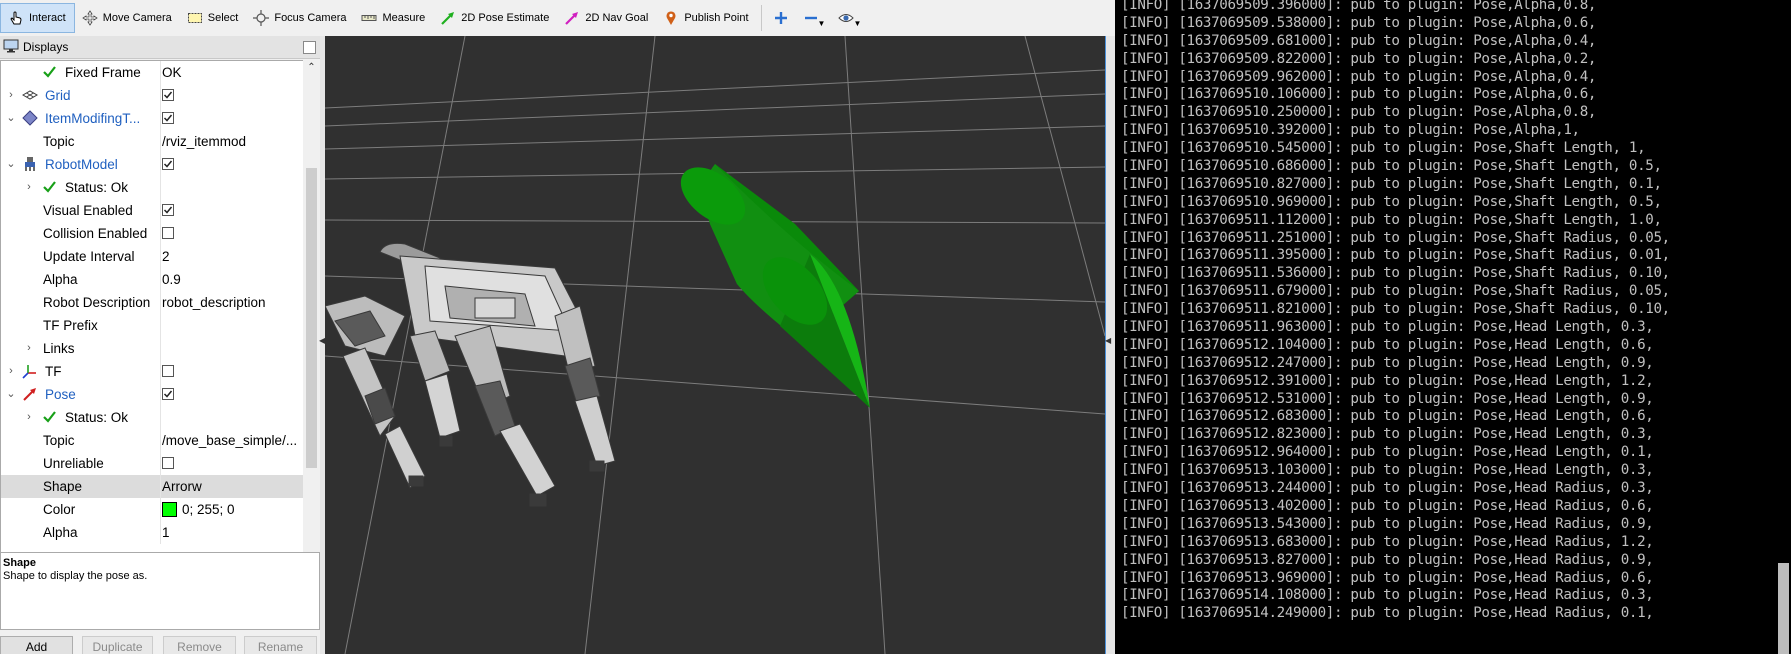 The width and height of the screenshot is (1791, 654). Describe the element at coordinates (59, 348) in the screenshot. I see `links-label: Links` at that location.